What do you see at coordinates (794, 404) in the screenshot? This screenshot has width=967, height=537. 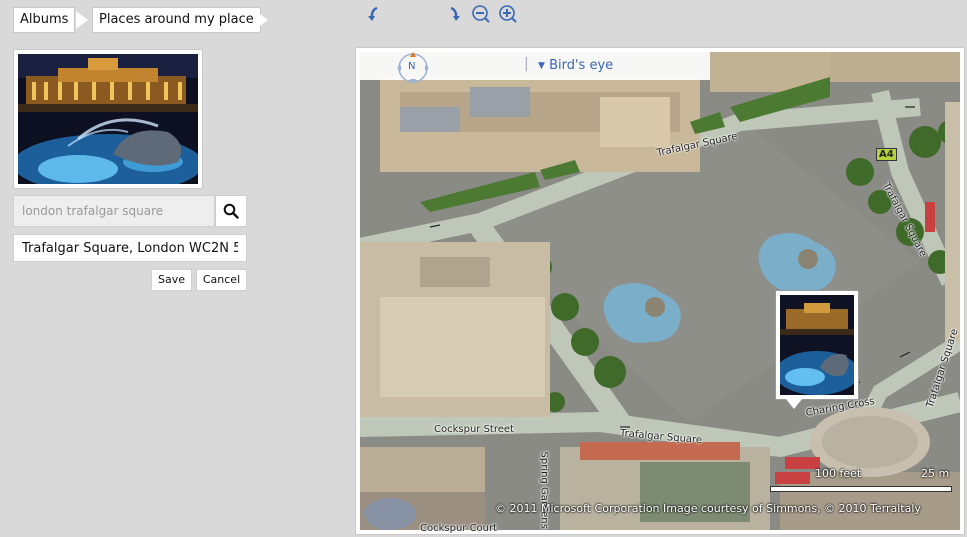 I see `map-pin-pointer` at bounding box center [794, 404].